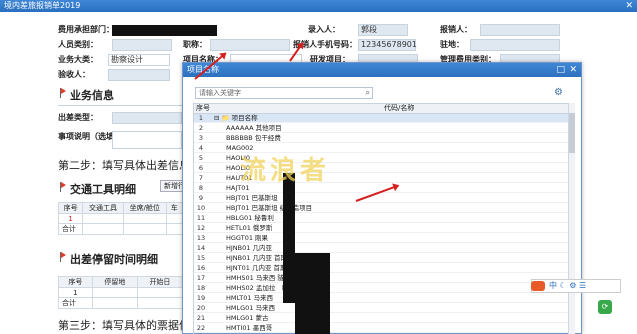 This screenshot has width=637, height=334. Describe the element at coordinates (201, 188) in the screenshot. I see `row-number: 8` at that location.